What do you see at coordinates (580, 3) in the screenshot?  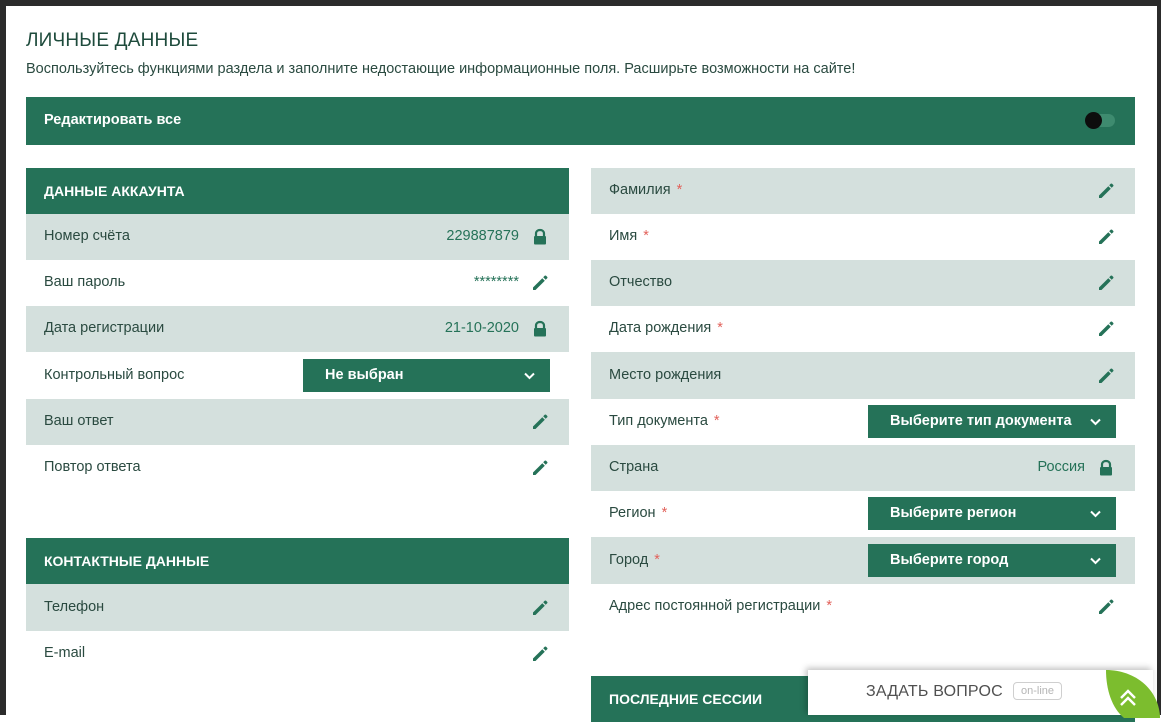 I see `window-frame-top` at bounding box center [580, 3].